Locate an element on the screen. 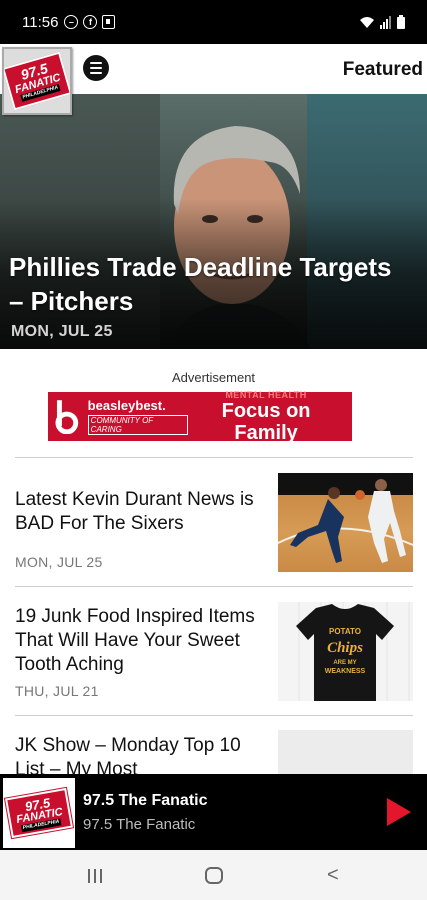  article-thumbnail: POTATO Chips ARE MY WEAKNESS is located at coordinates (345, 651).